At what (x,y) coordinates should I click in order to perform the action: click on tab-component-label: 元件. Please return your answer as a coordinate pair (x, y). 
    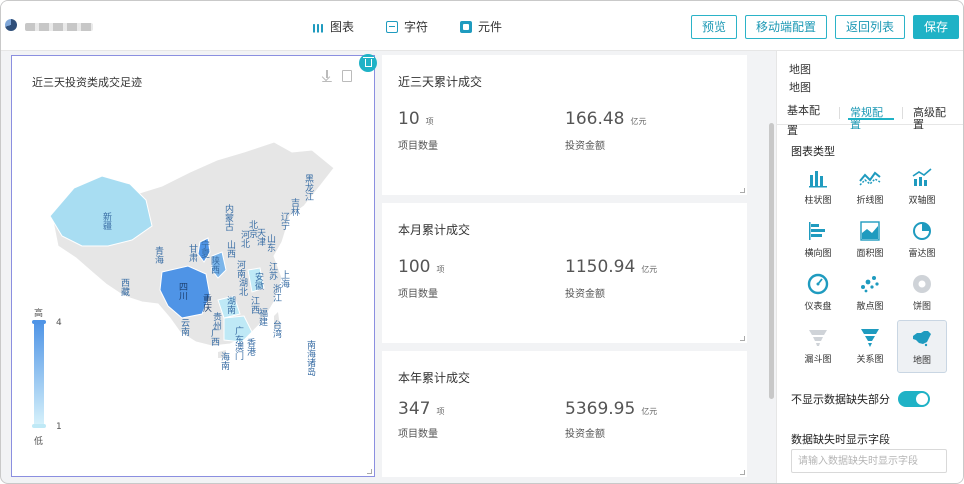
    Looking at the image, I should click on (490, 27).